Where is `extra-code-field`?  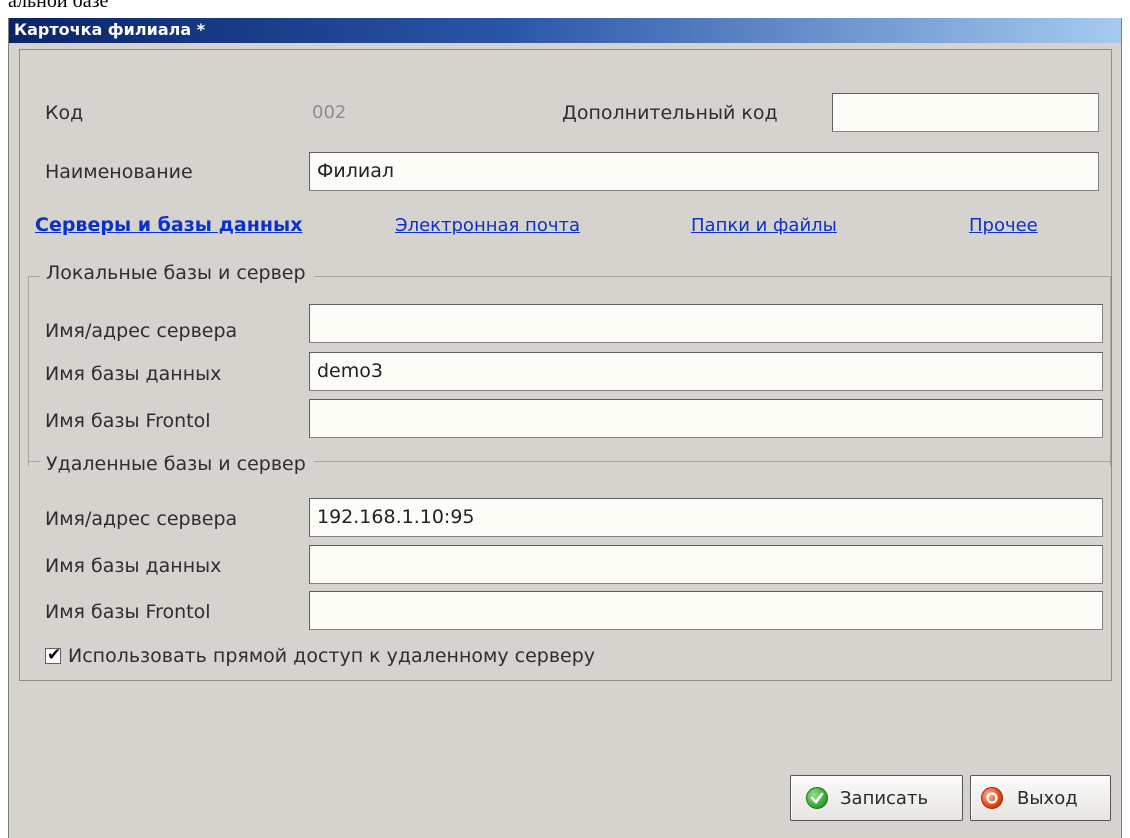 extra-code-field is located at coordinates (965, 112).